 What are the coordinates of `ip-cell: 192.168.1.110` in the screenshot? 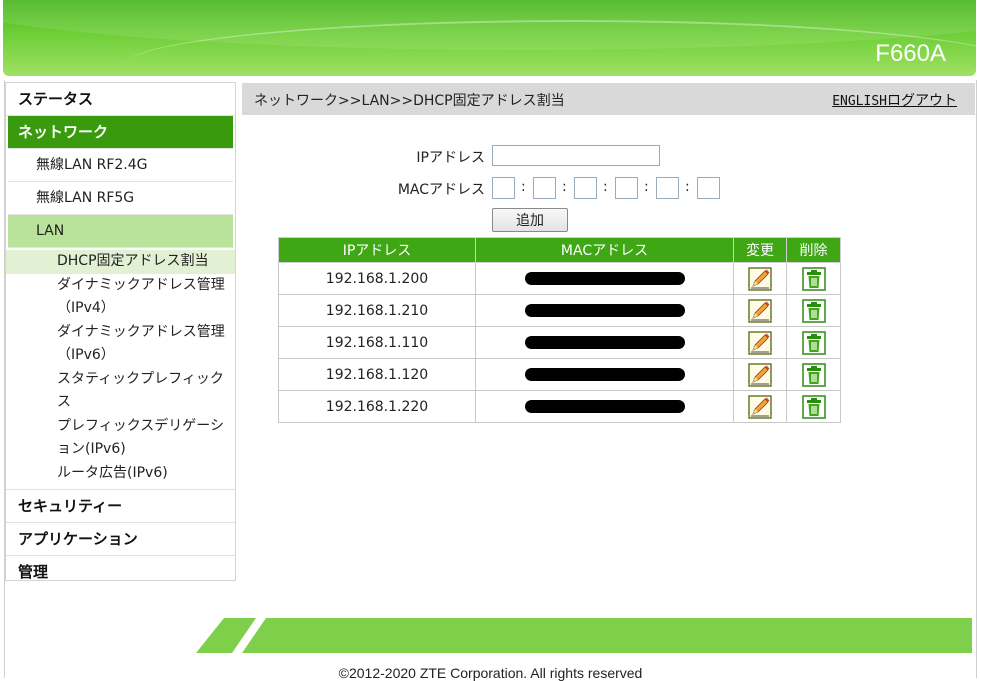 It's located at (377, 342).